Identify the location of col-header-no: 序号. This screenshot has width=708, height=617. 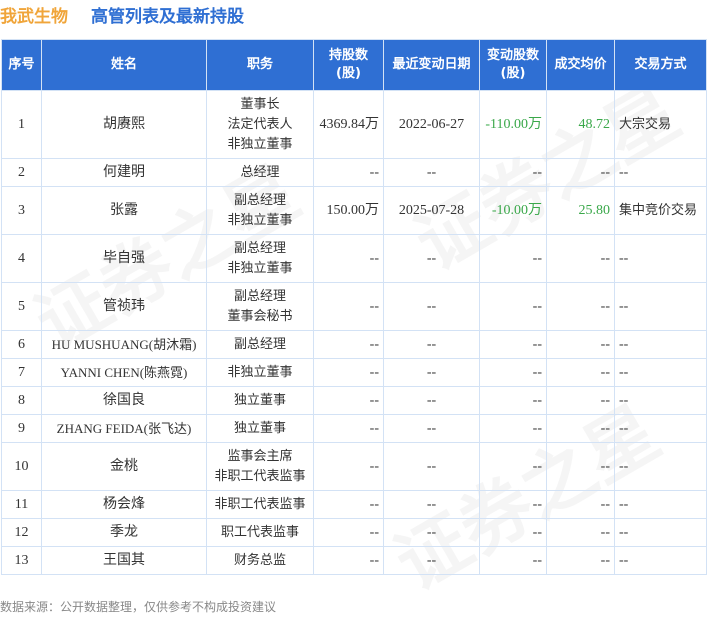
(21, 65).